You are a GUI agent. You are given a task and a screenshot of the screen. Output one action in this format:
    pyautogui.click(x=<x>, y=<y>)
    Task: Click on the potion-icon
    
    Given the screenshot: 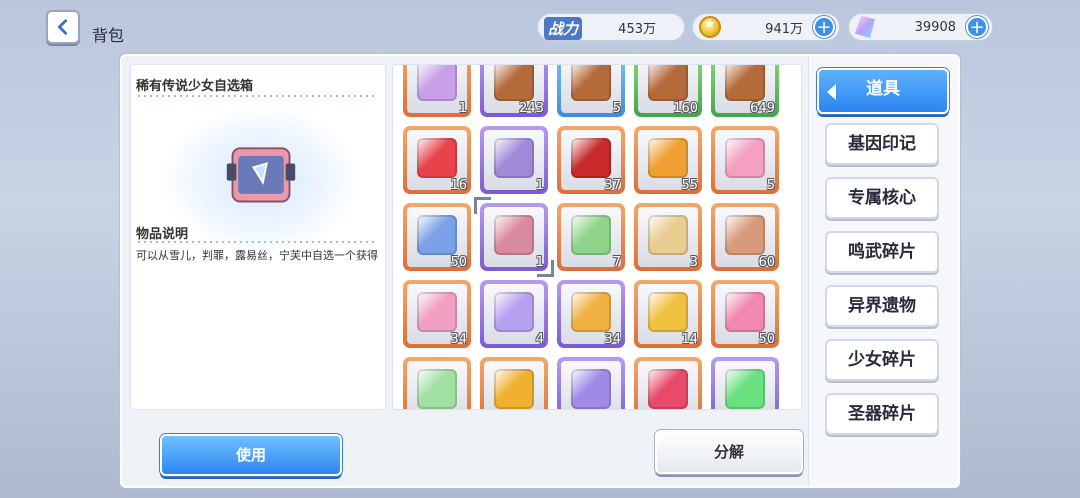 What is the action you would take?
    pyautogui.click(x=745, y=389)
    